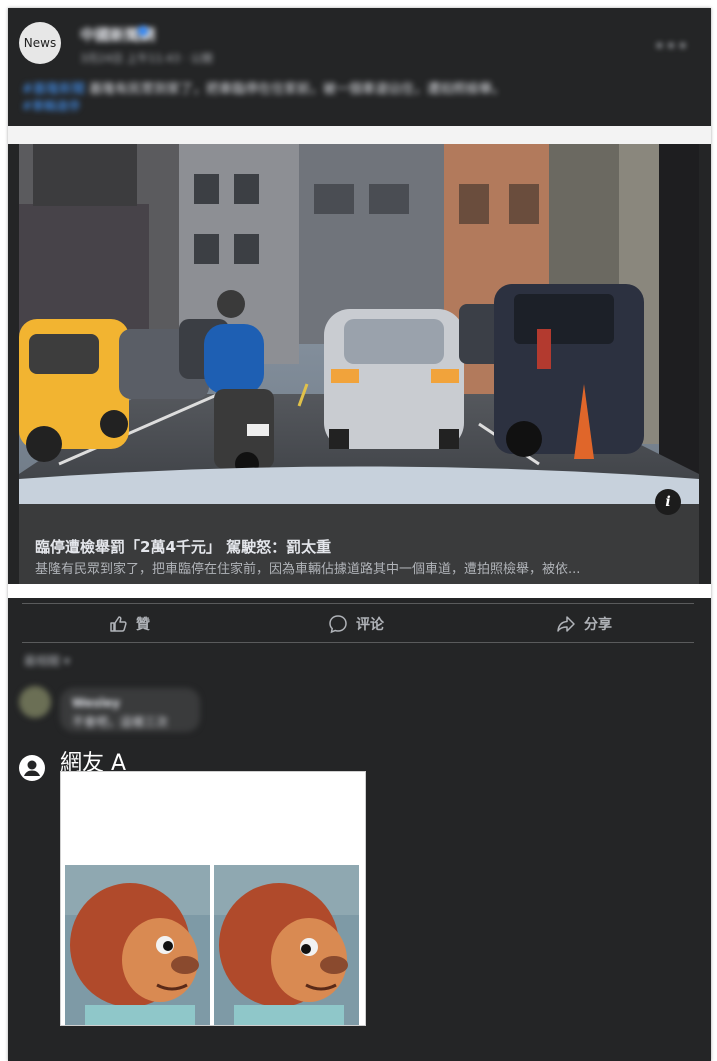  What do you see at coordinates (358, 642) in the screenshot?
I see `action-divider-bottom` at bounding box center [358, 642].